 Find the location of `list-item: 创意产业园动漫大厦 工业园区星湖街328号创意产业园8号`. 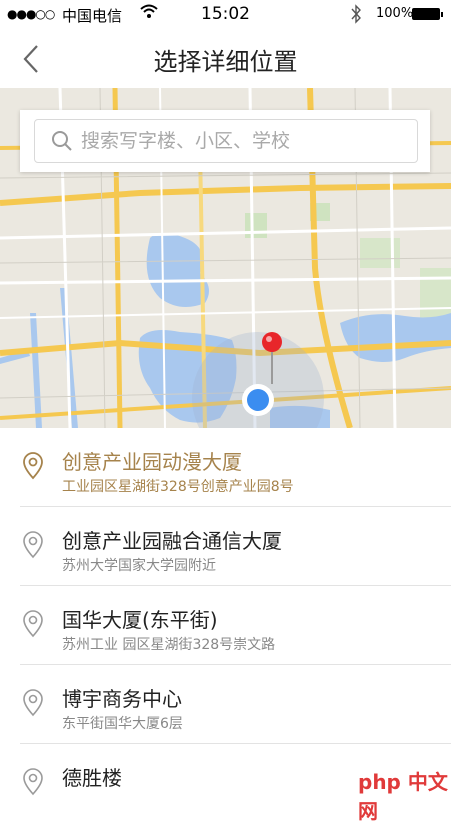

list-item: 创意产业园动漫大厦 工业园区星湖街328号创意产业园8号 is located at coordinates (225, 467).